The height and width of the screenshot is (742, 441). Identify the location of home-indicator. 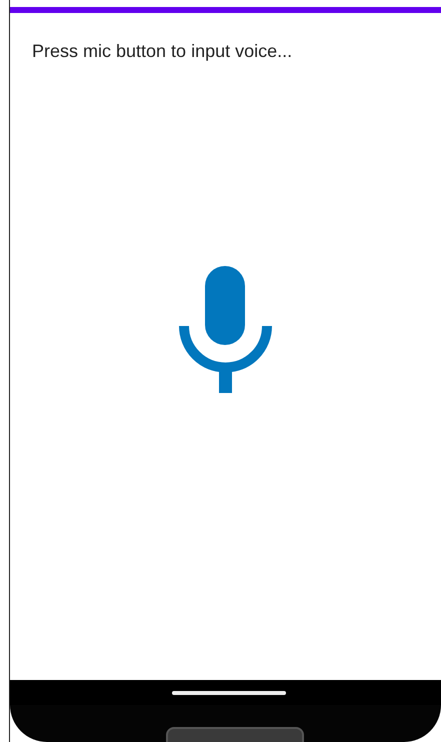
(229, 692).